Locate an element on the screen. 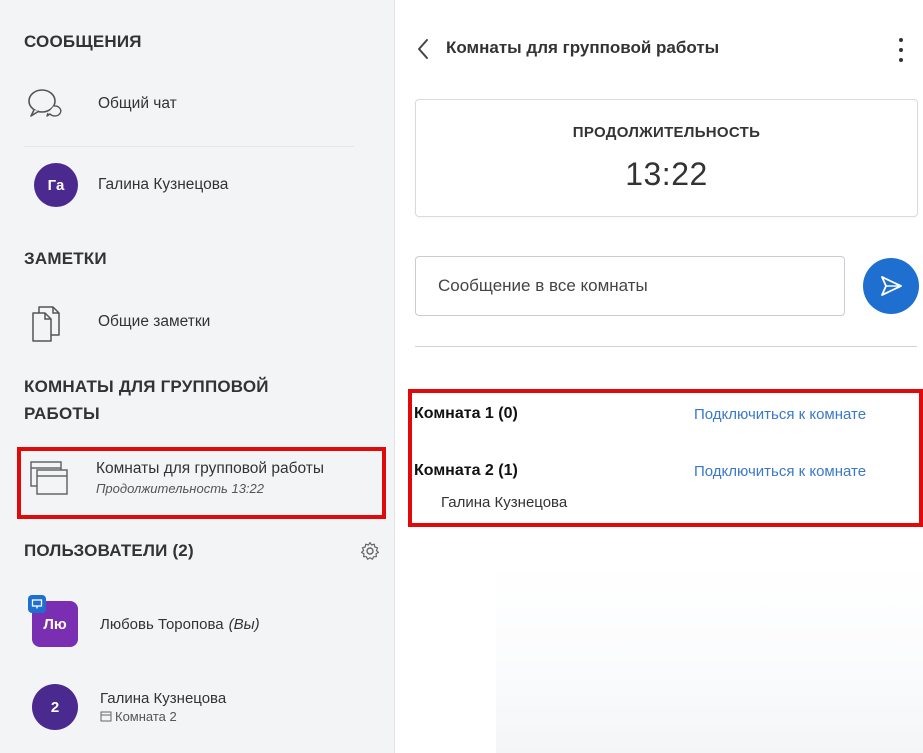 The image size is (923, 753). highlight-box-rooms is located at coordinates (665, 458).